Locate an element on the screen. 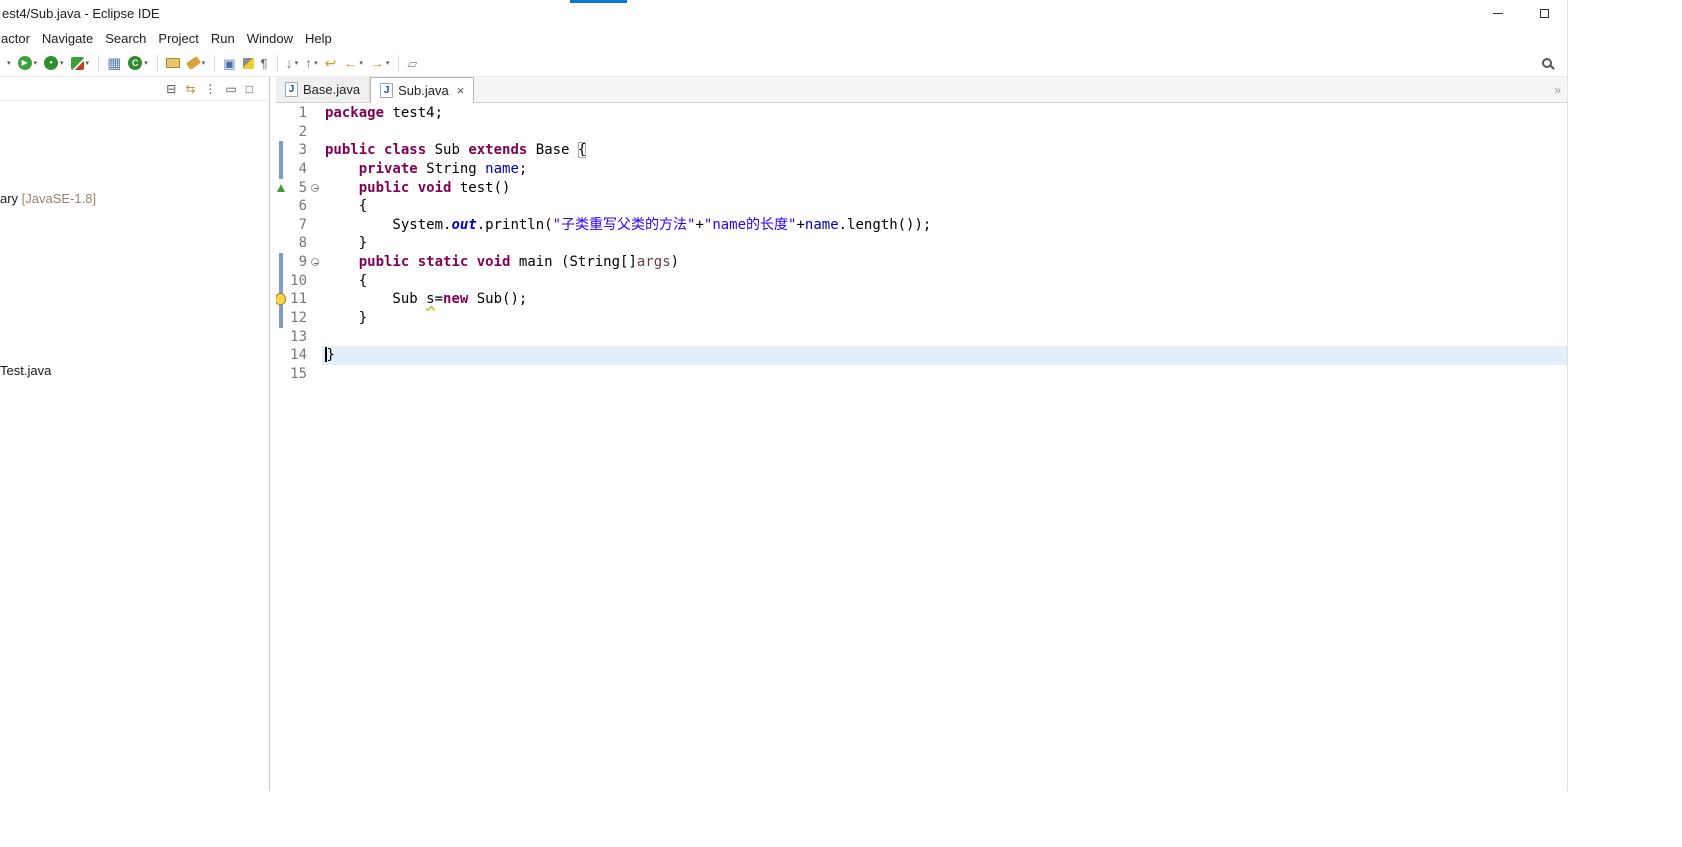 The height and width of the screenshot is (847, 1682). warning-lightbulb-icon is located at coordinates (281, 299).